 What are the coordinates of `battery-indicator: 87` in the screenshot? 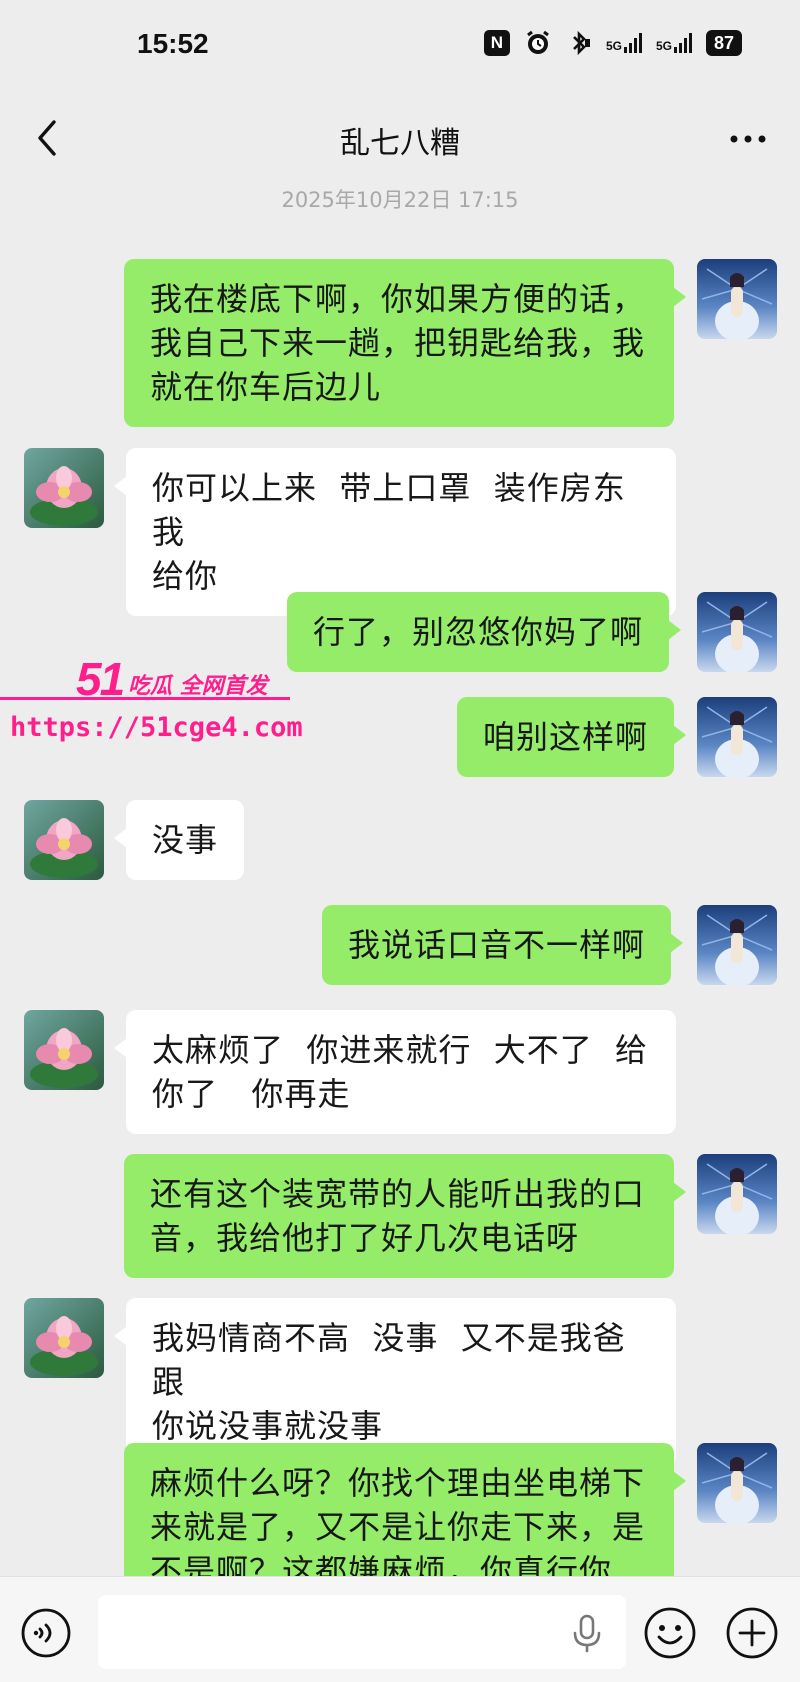 It's located at (723, 43).